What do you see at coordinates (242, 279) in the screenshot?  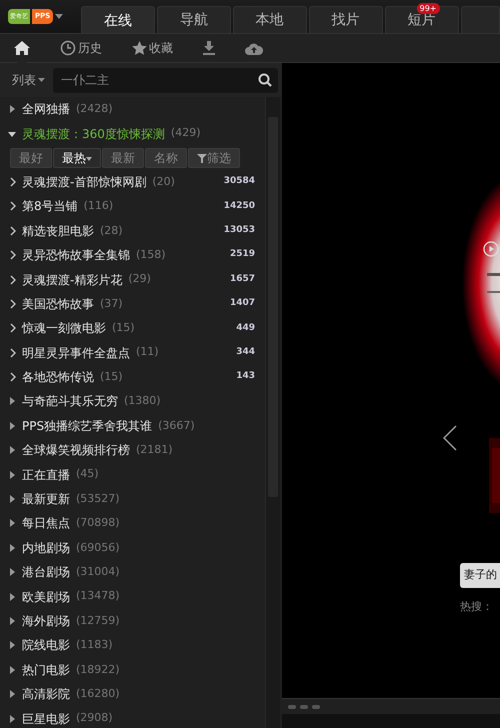 I see `play-count: 1657` at bounding box center [242, 279].